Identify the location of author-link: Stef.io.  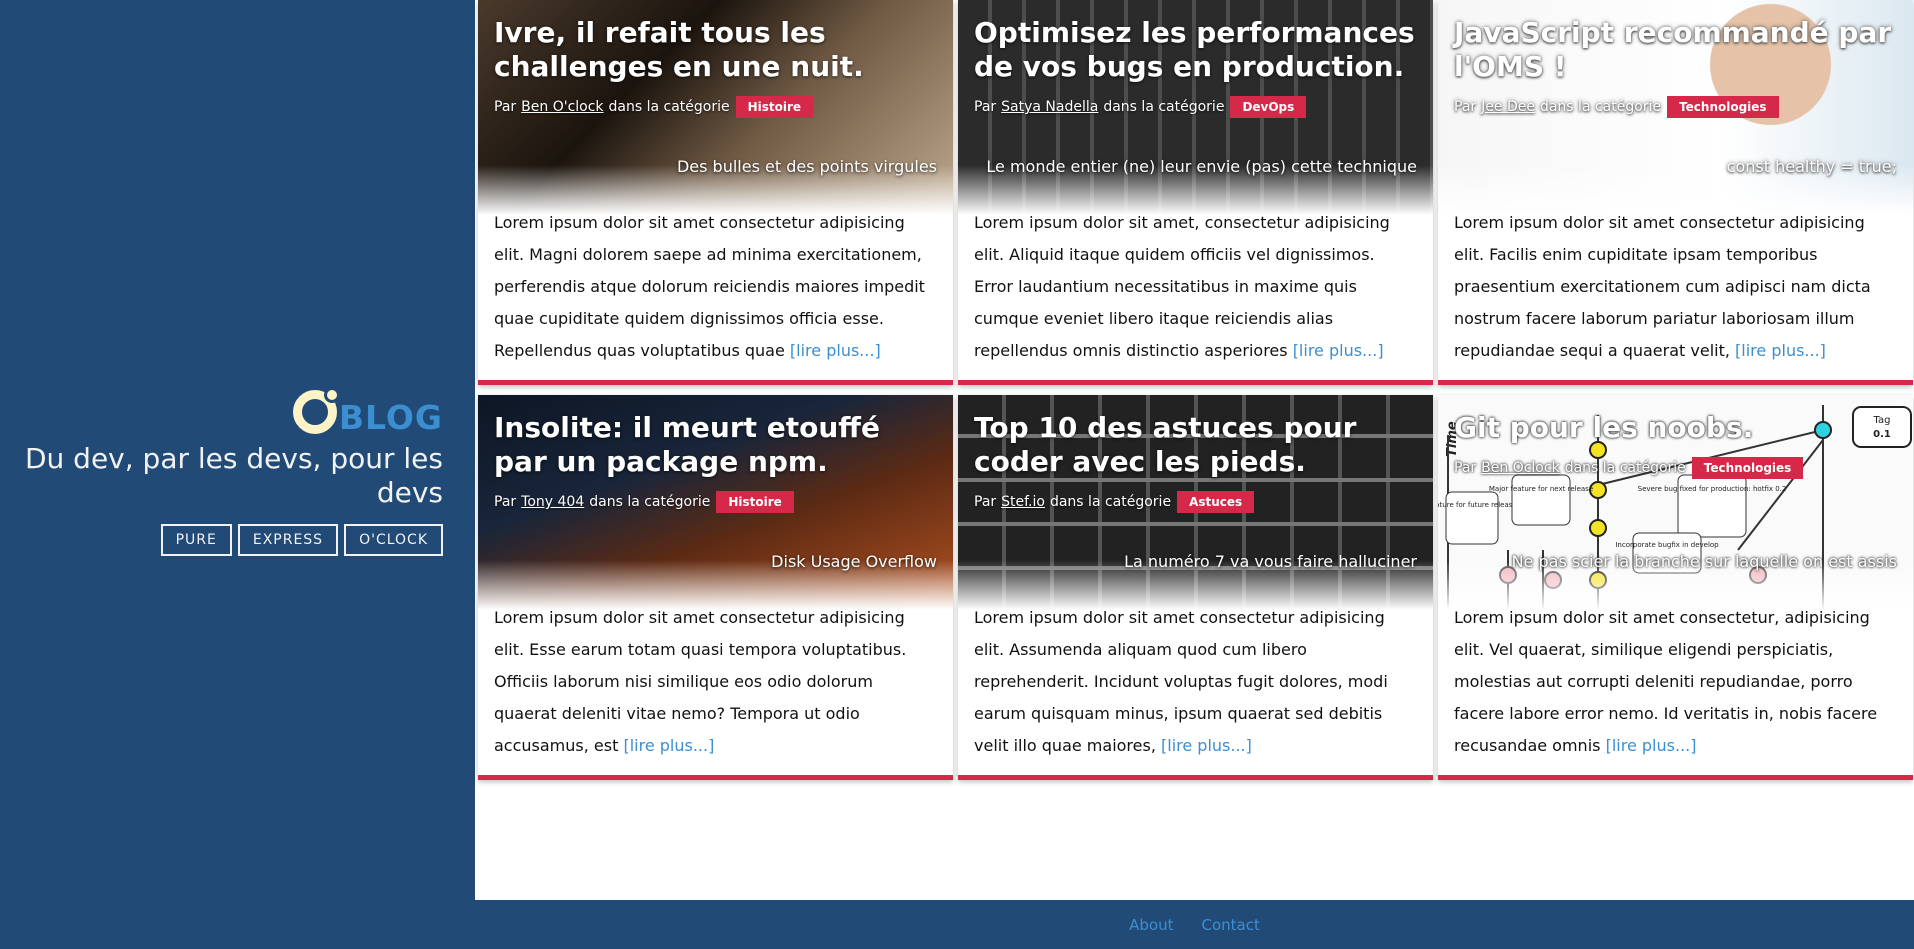
(1023, 502).